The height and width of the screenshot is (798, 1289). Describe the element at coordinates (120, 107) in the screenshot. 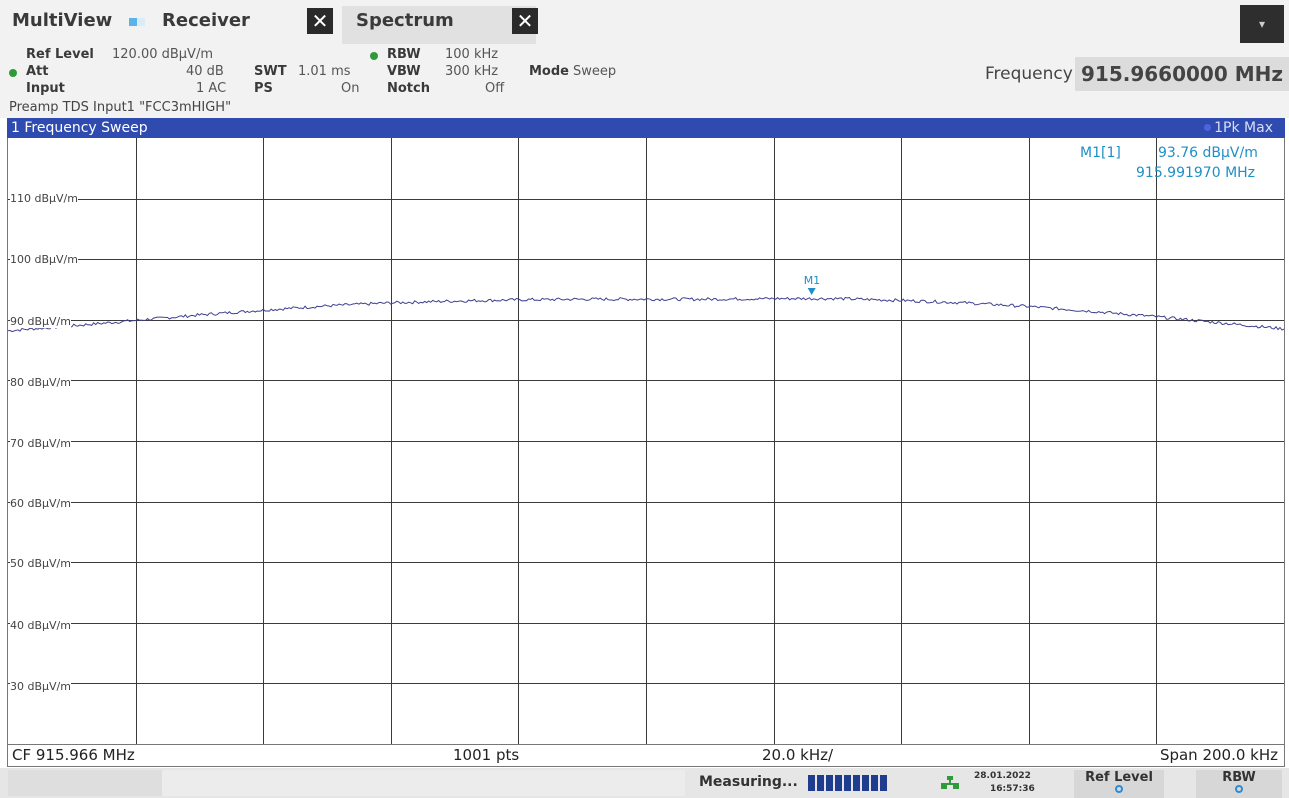

I see `preamp-info: Preamp TDS Input1 "FCC3mHIGH"` at that location.